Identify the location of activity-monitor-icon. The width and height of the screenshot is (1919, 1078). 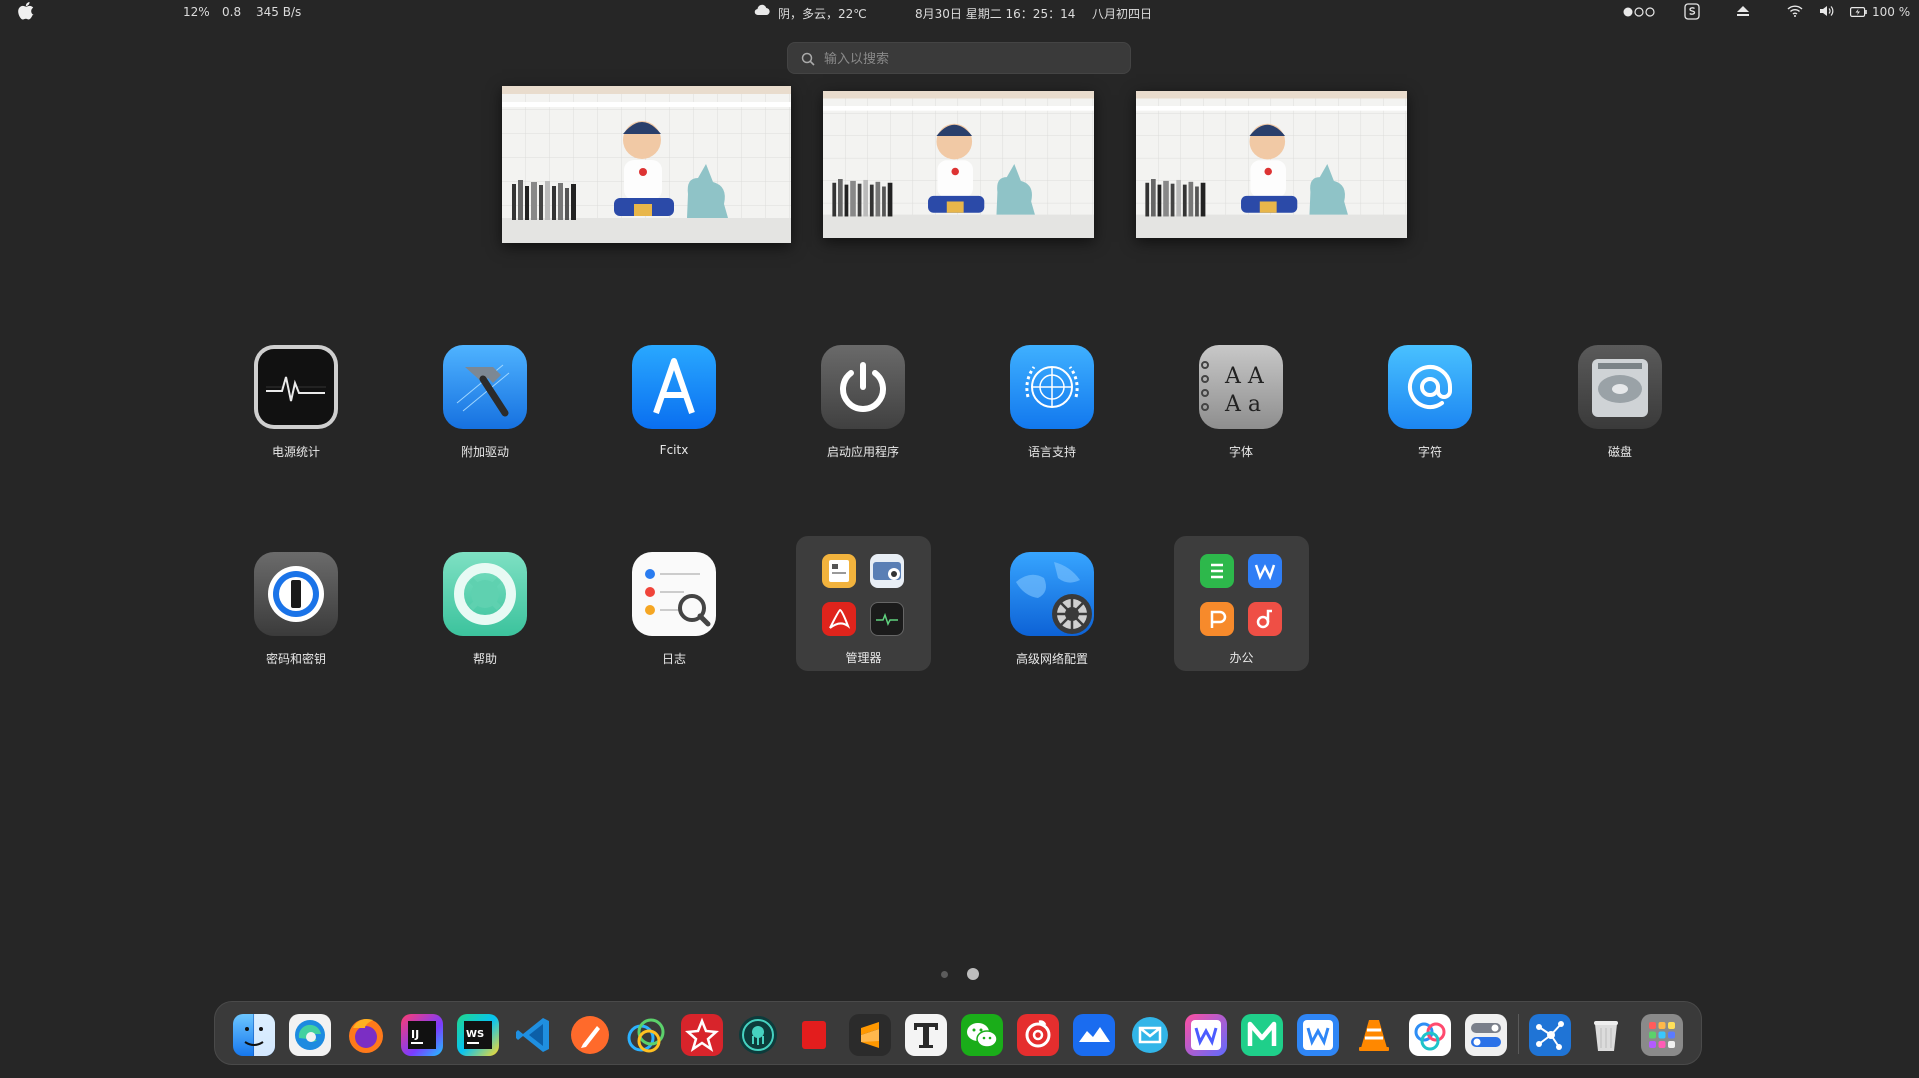
(296, 387).